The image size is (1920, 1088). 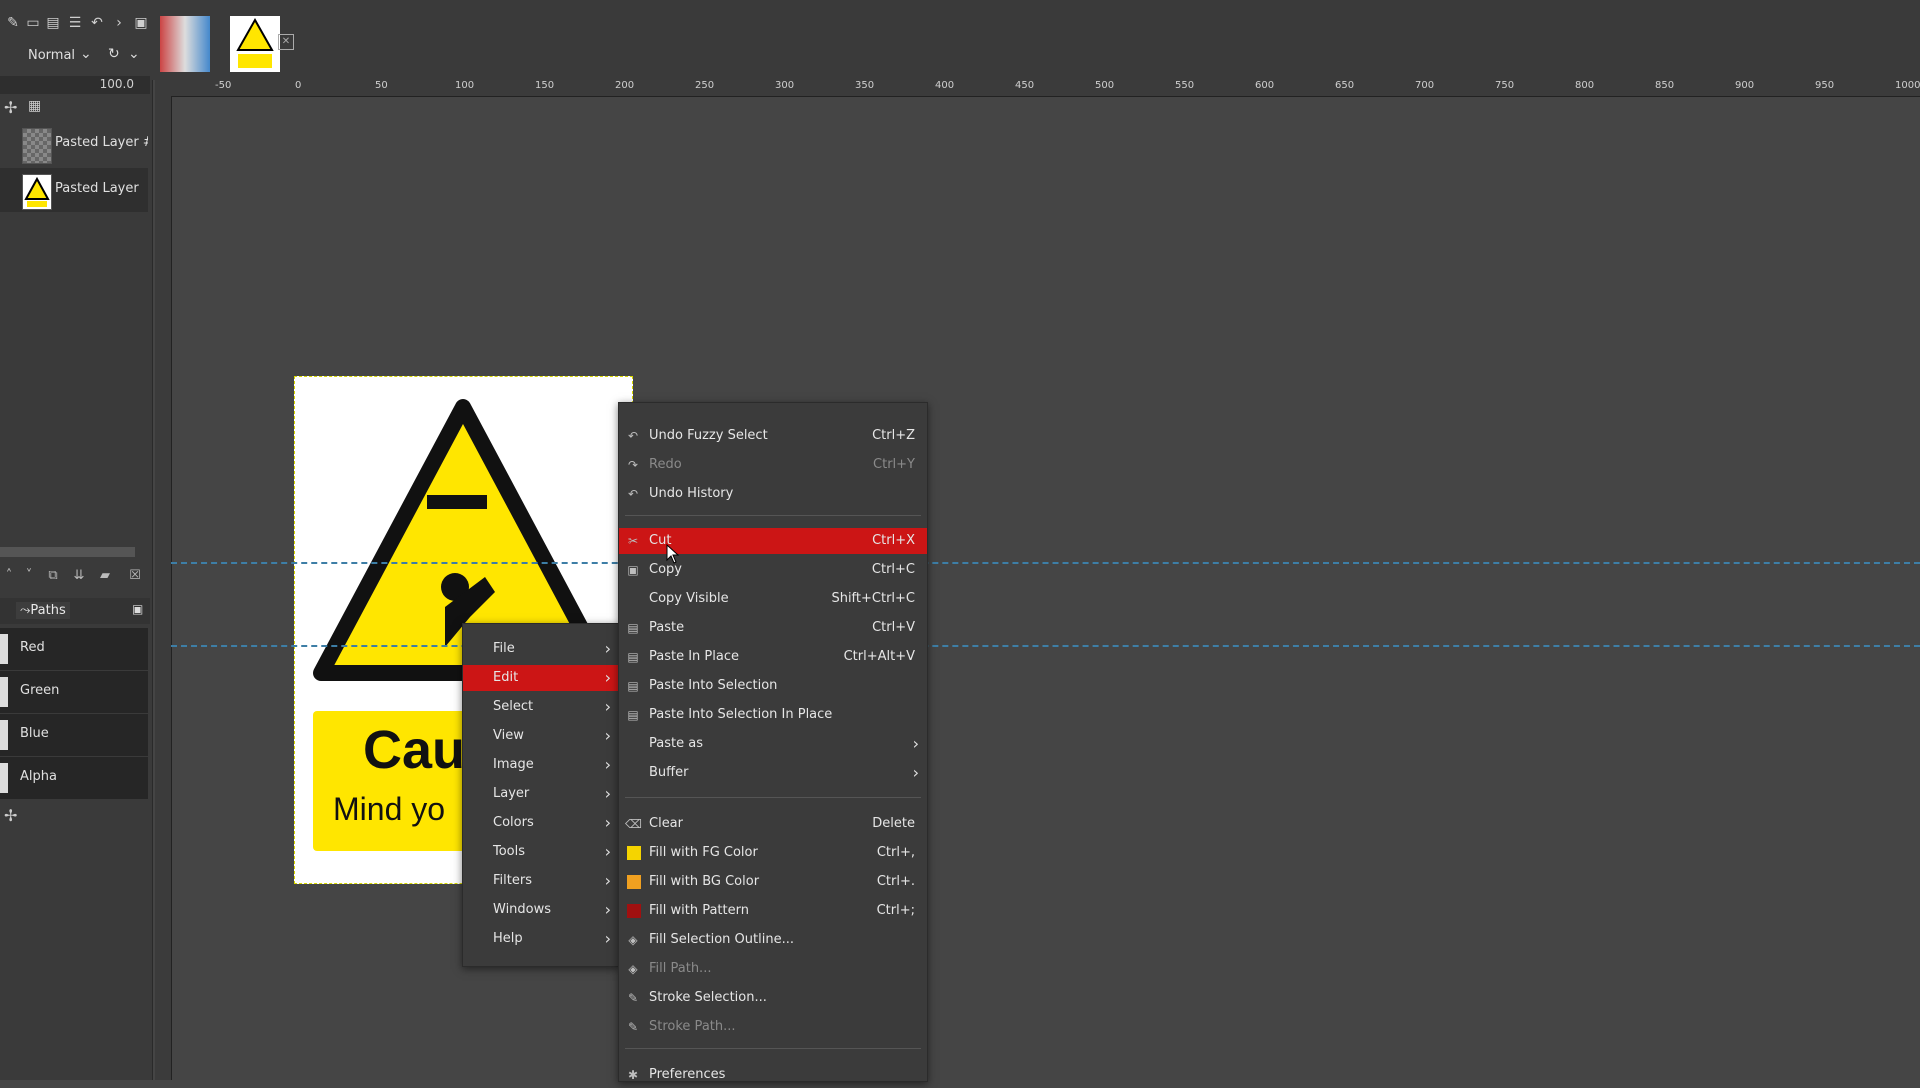 What do you see at coordinates (1585, 85) in the screenshot?
I see `ruler-label: 800` at bounding box center [1585, 85].